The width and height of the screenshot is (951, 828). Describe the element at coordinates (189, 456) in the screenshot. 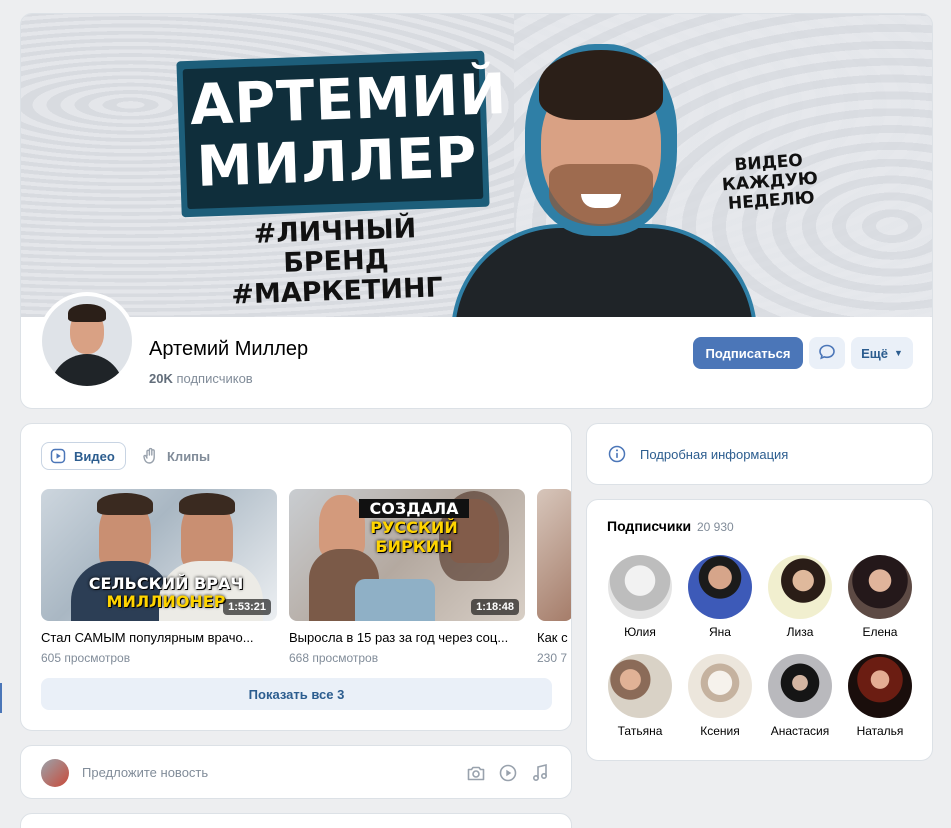

I see `tab-clips-label: Клипы` at that location.